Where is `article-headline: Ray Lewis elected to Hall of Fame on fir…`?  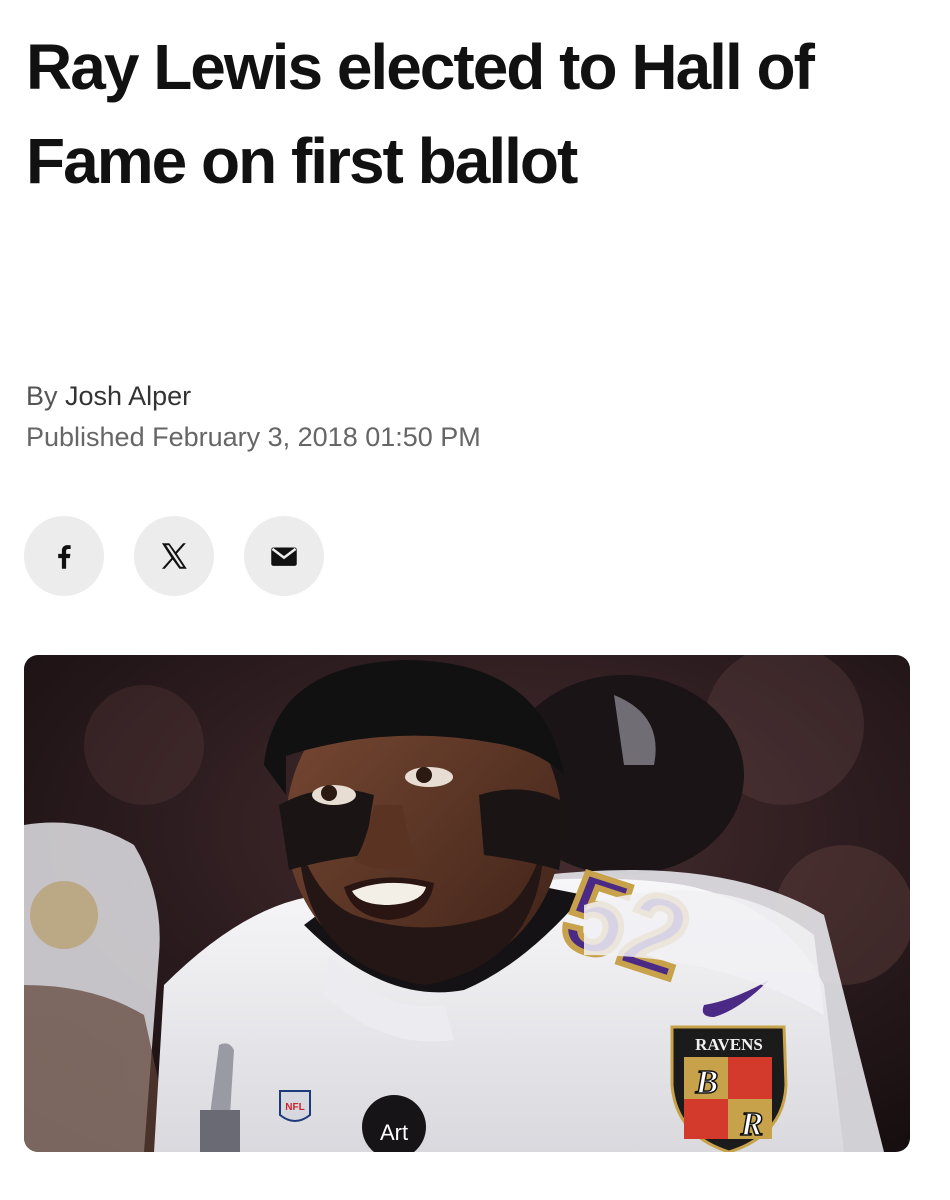 article-headline: Ray Lewis elected to Hall of Fame on fir… is located at coordinates (420, 114).